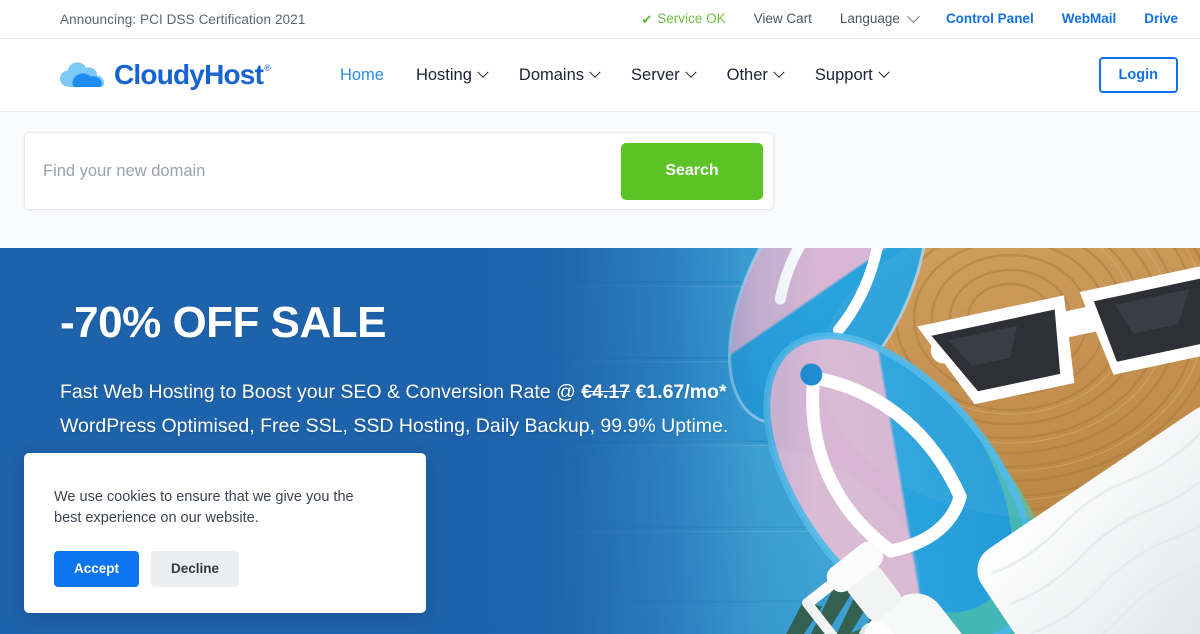 The height and width of the screenshot is (634, 1200). What do you see at coordinates (83, 75) in the screenshot?
I see `cloud-icon` at bounding box center [83, 75].